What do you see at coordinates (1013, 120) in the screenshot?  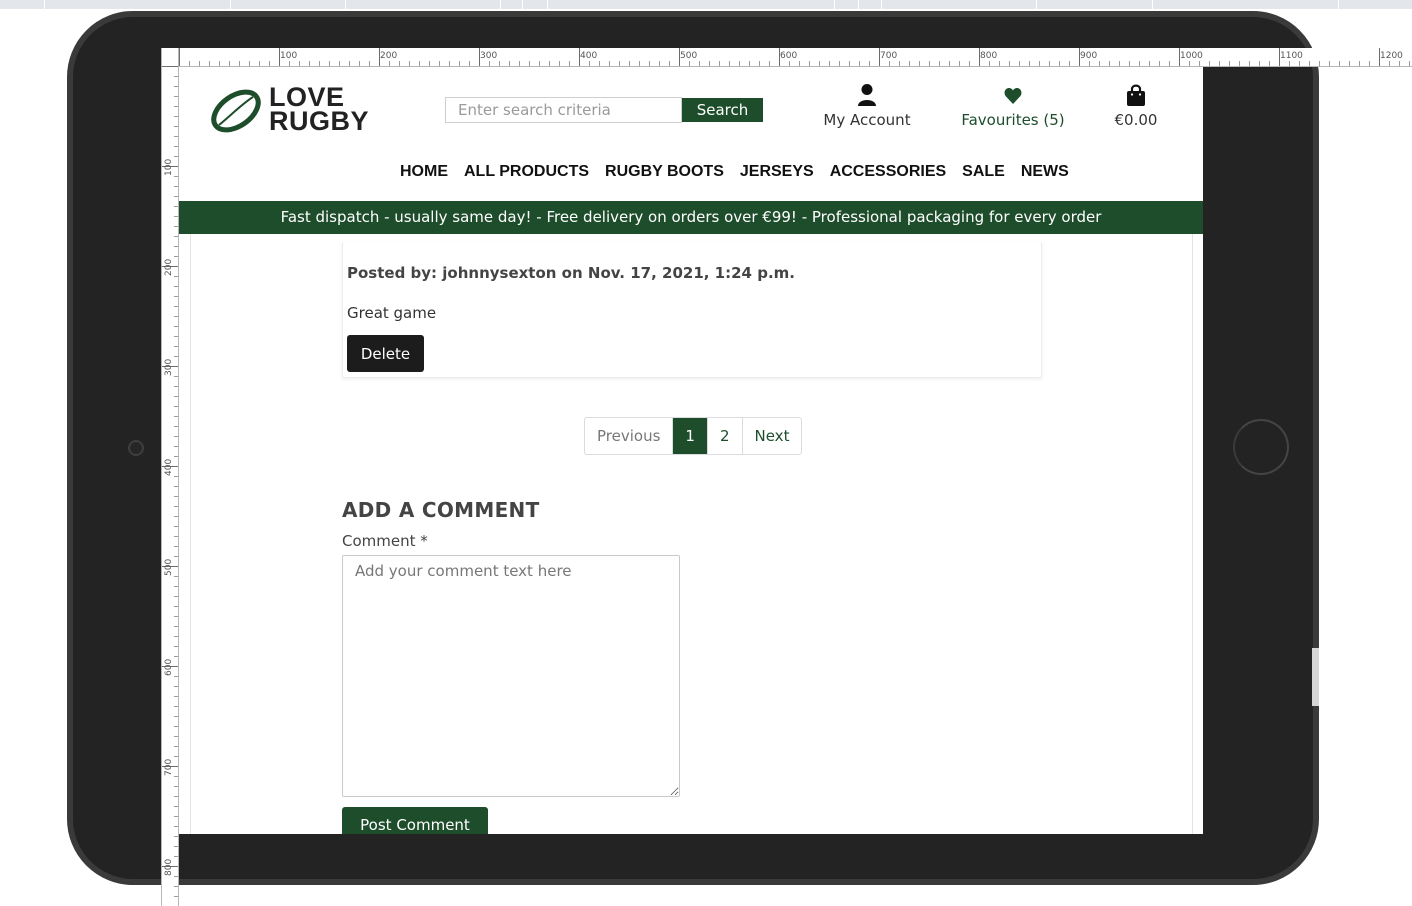 I see `favourites-label: Favourites (5)` at bounding box center [1013, 120].